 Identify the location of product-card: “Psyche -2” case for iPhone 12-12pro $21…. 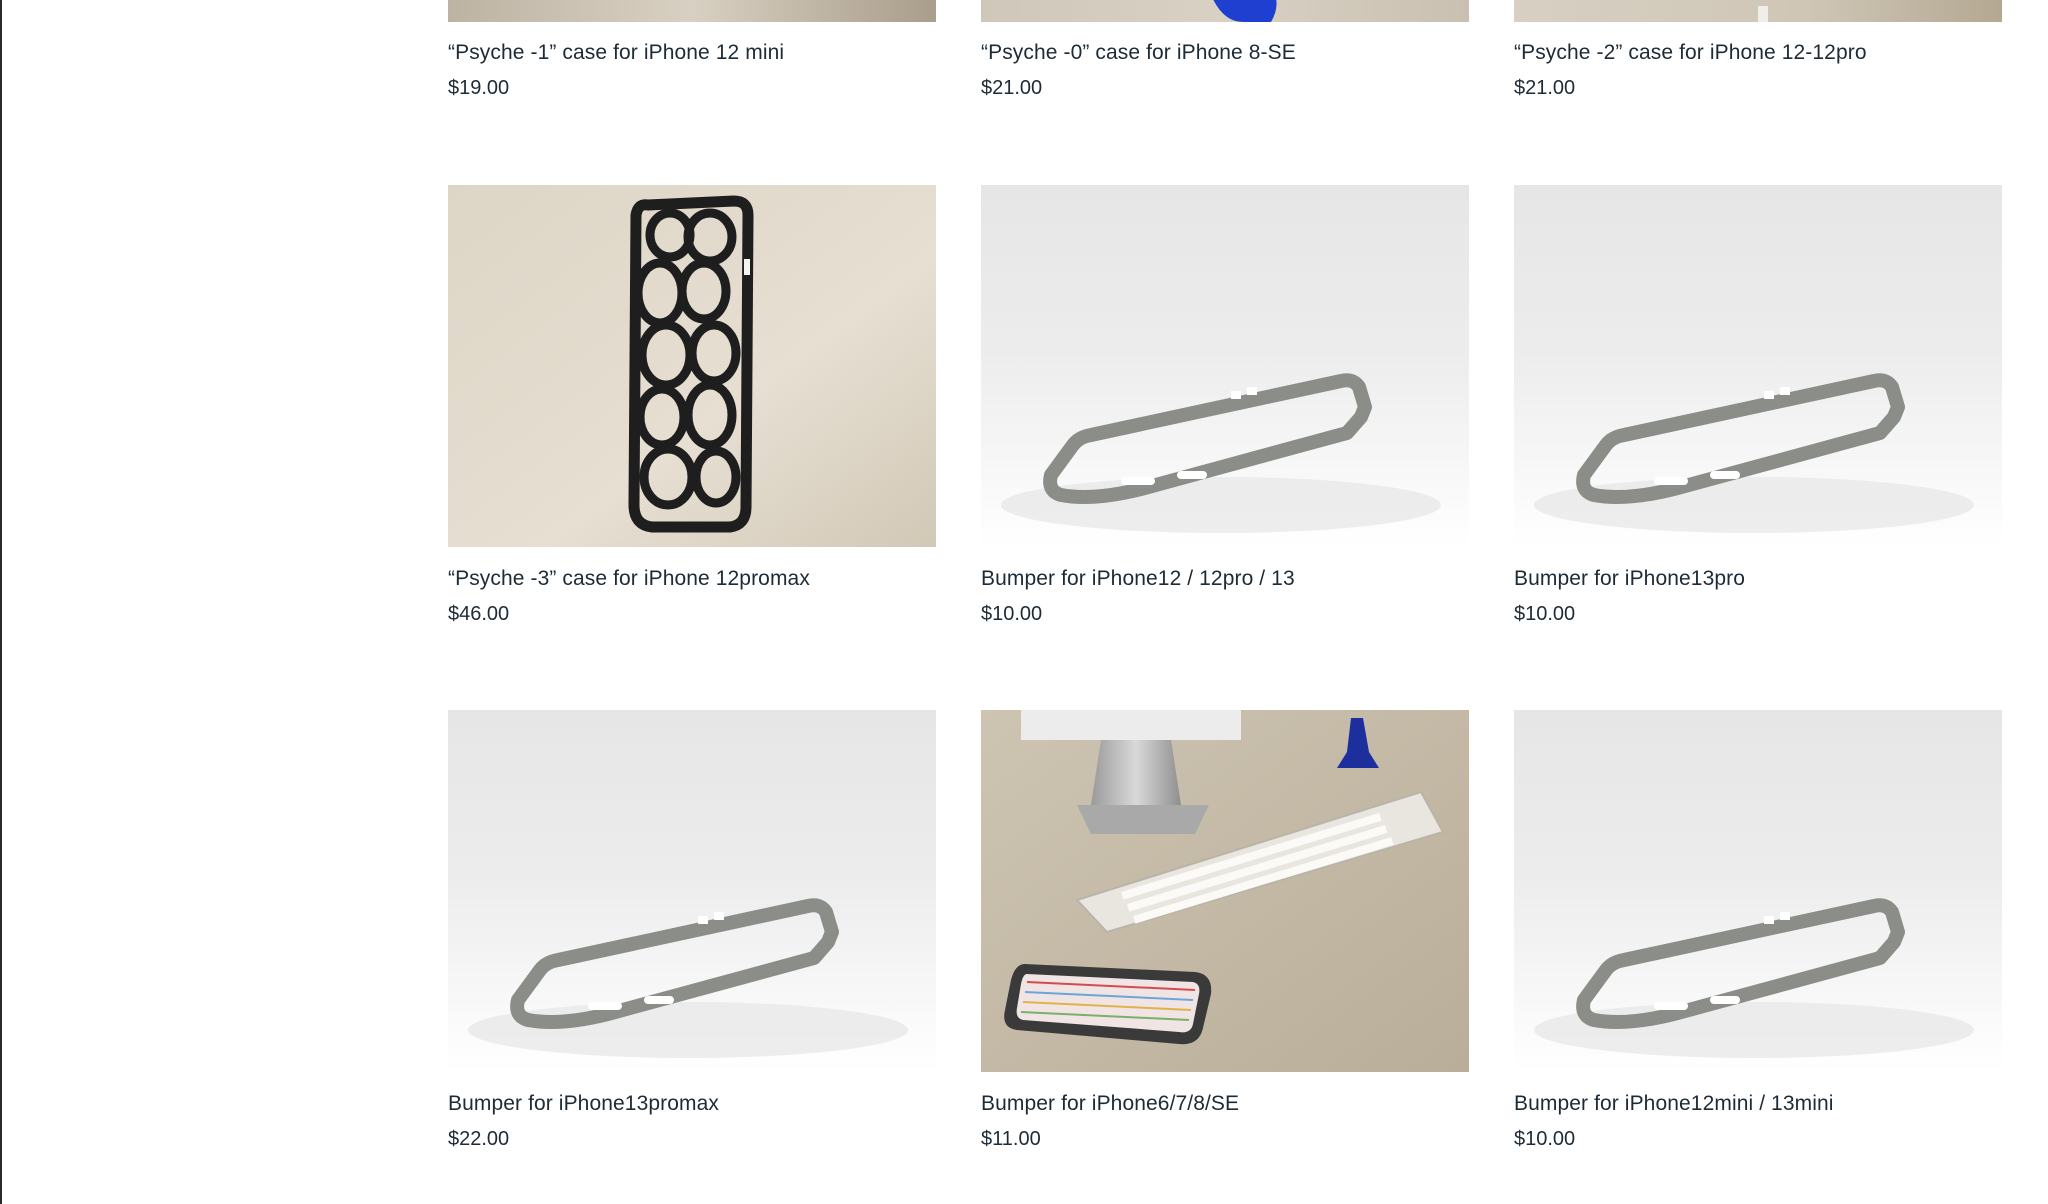
(1758, 55).